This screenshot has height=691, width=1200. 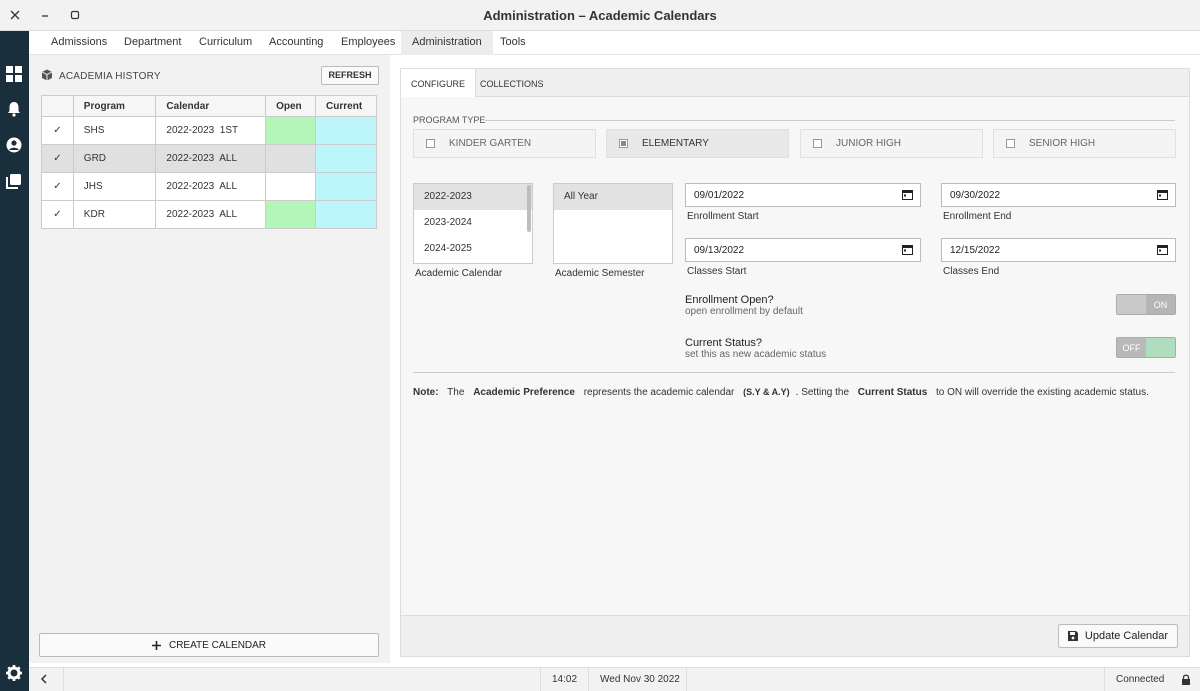 I want to click on sidebar, so click(x=14, y=361).